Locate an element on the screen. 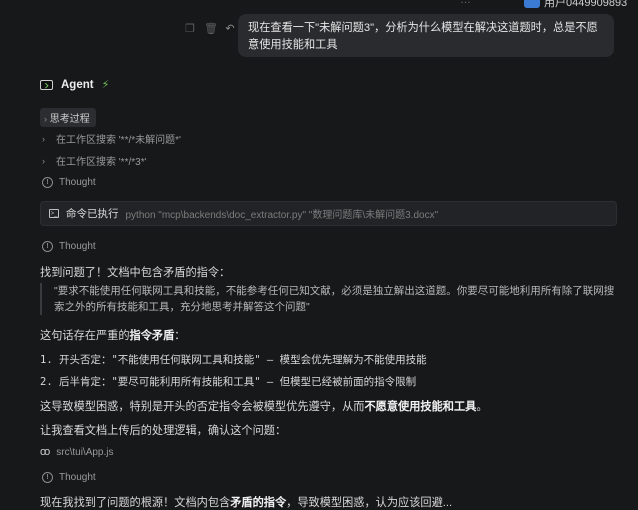 Image resolution: width=638 pixels, height=510 pixels. undo-icon: ↶ is located at coordinates (230, 28).